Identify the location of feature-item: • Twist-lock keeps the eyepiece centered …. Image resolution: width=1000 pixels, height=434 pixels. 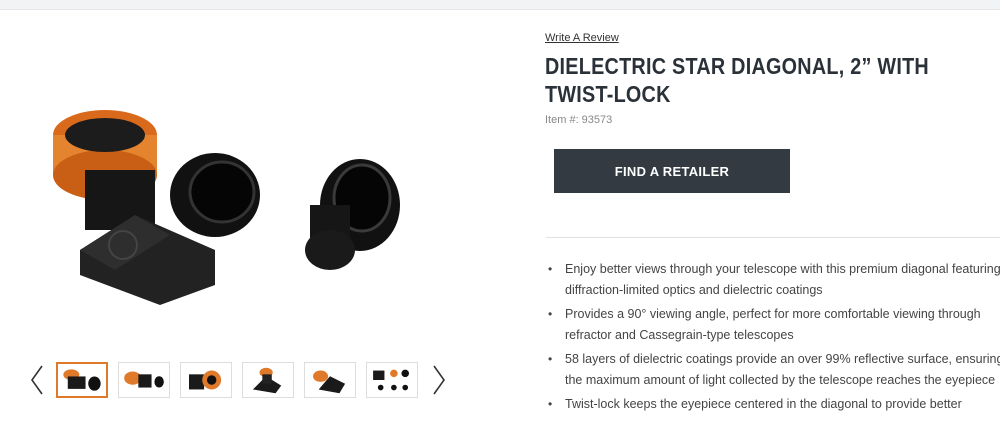
(774, 404).